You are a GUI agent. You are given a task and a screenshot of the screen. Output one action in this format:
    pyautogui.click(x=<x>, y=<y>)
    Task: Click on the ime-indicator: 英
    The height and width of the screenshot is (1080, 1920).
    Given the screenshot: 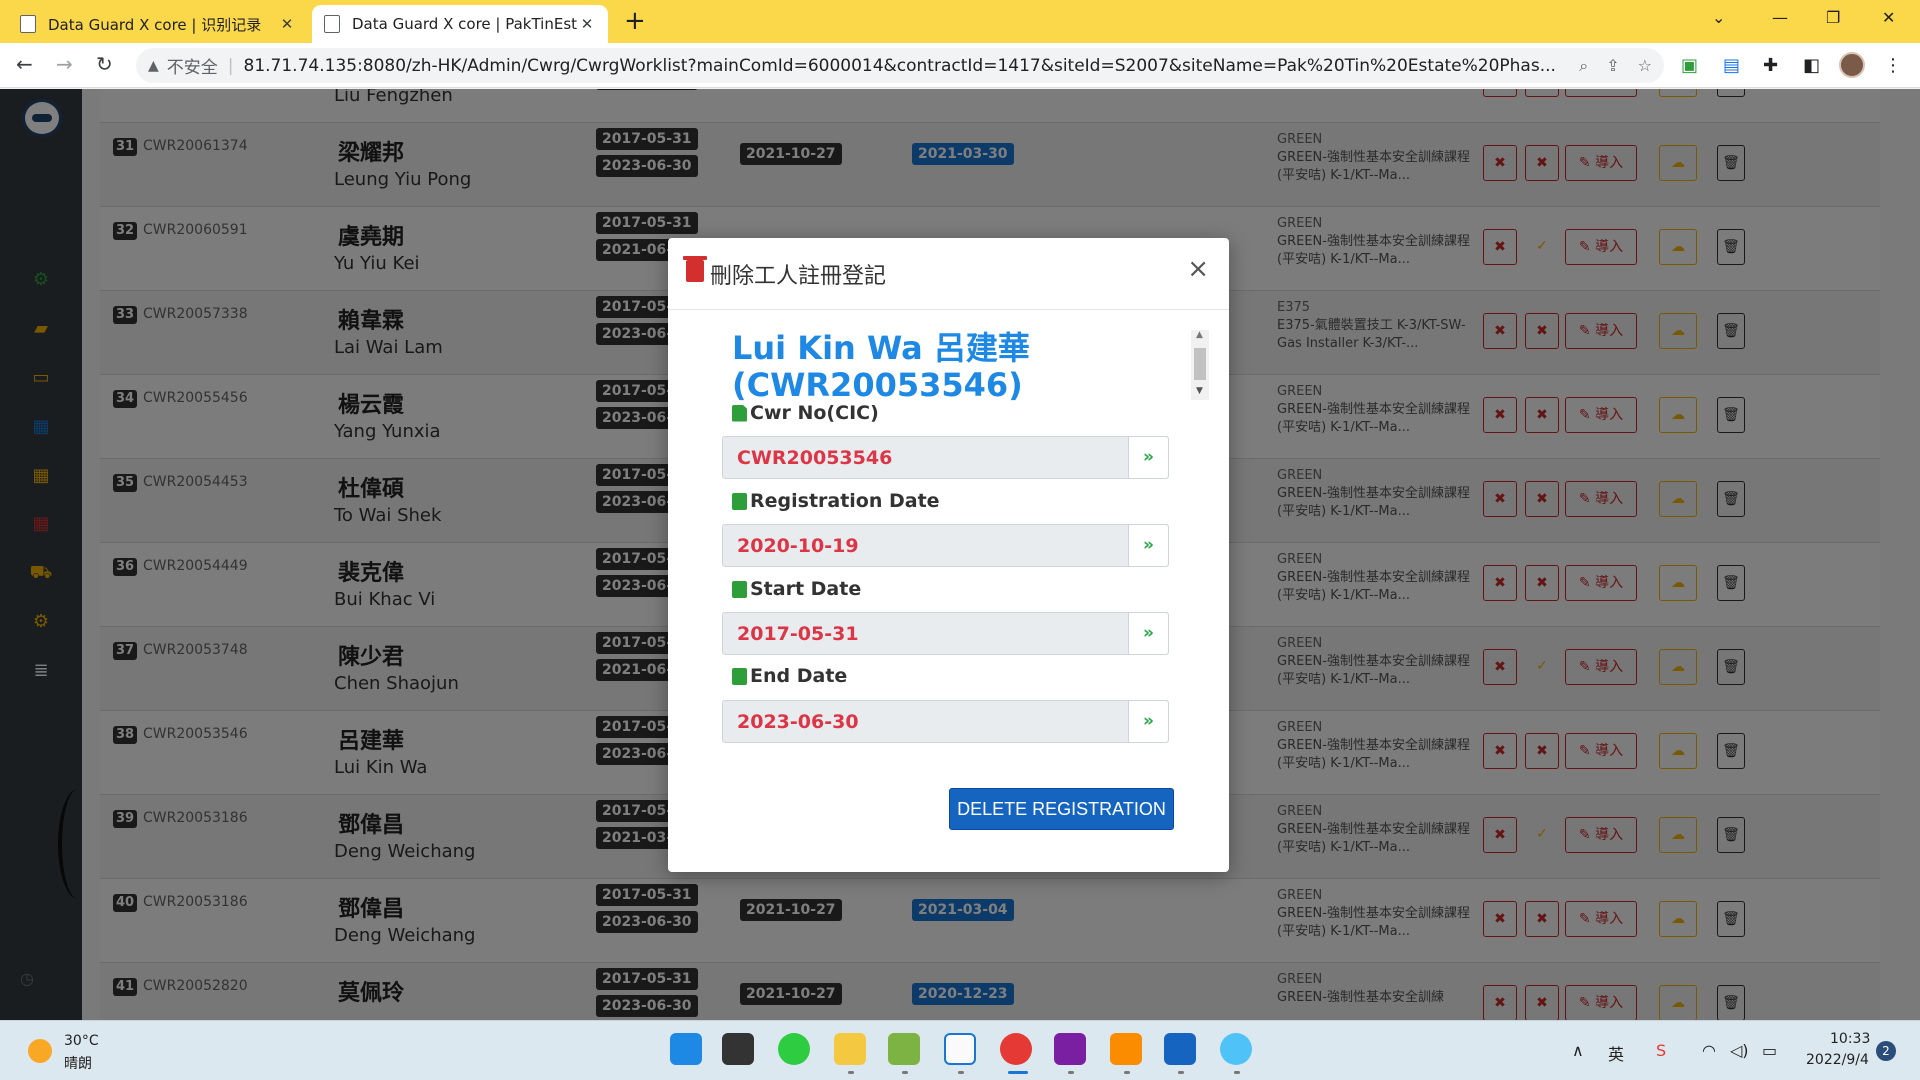 What is the action you would take?
    pyautogui.click(x=1616, y=1053)
    